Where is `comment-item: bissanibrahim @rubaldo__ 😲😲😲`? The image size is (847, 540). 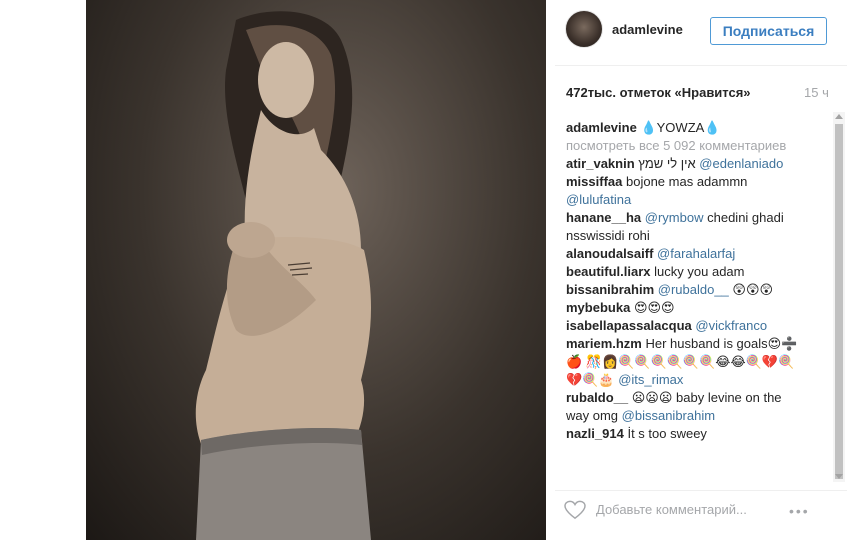 comment-item: bissanibrahim @rubaldo__ 😲😲😲 is located at coordinates (686, 290).